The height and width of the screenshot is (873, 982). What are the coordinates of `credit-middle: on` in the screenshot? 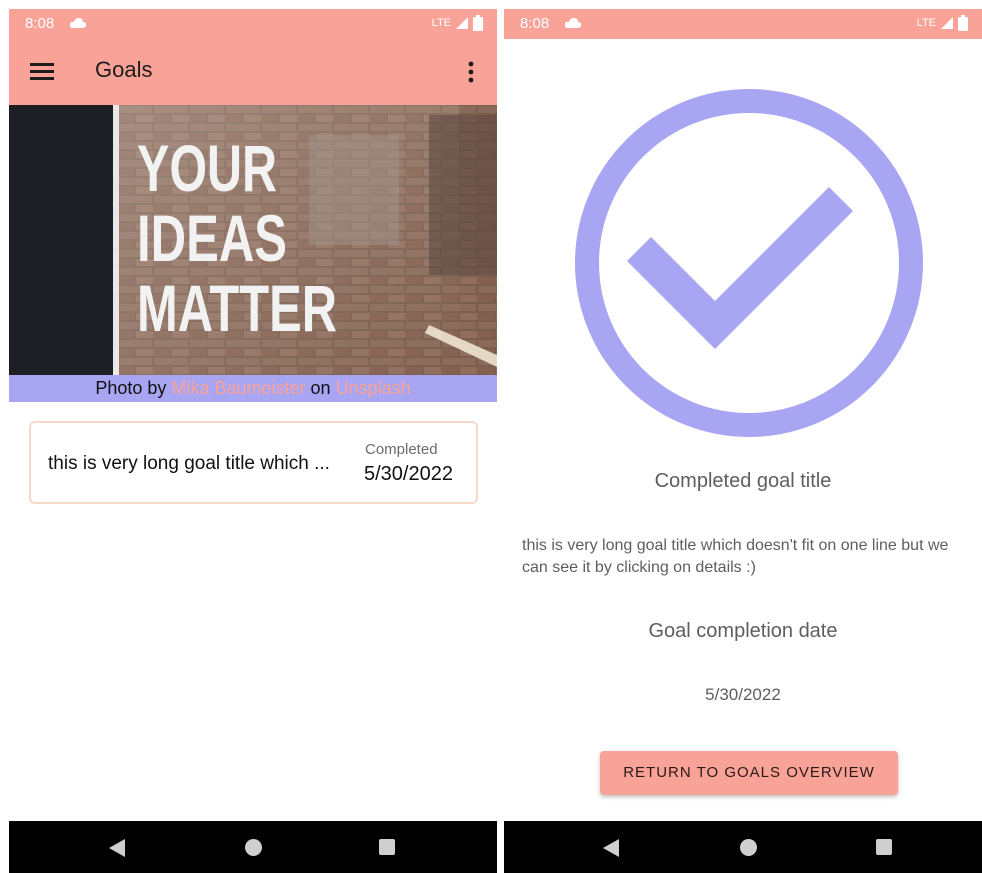 It's located at (320, 388).